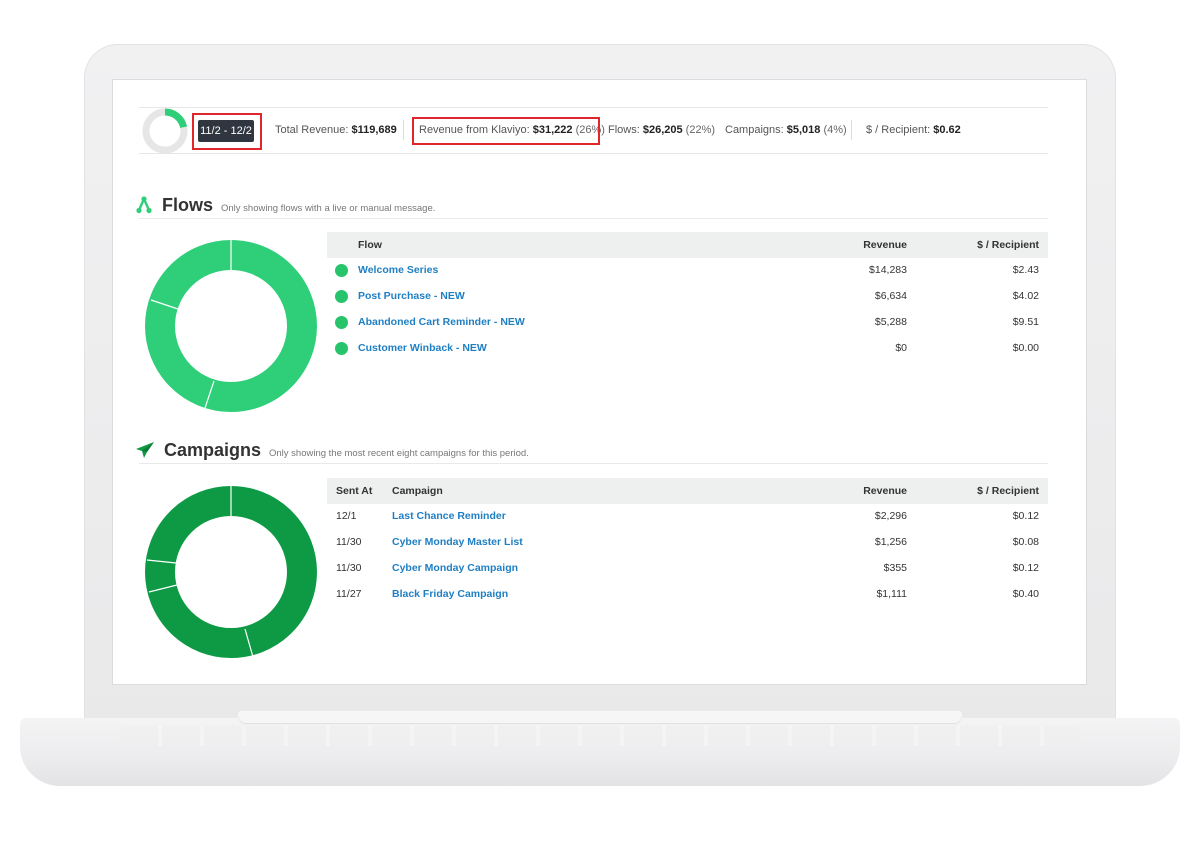  I want to click on campaigns-col-campaign: Campaign, so click(417, 491).